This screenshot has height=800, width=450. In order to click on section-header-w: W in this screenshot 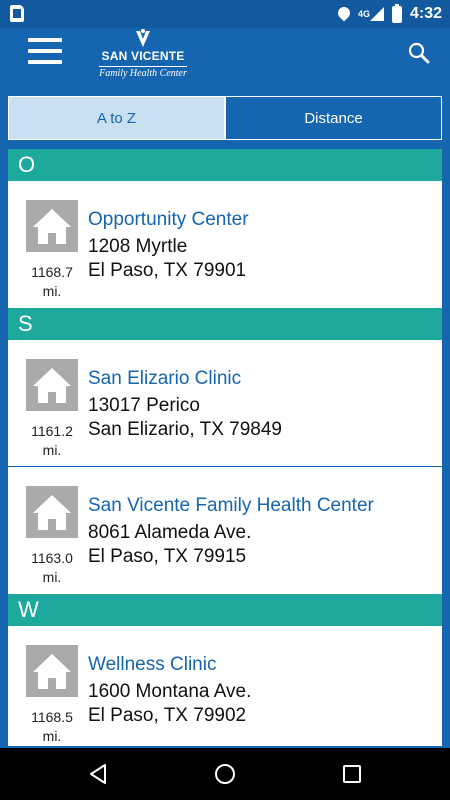, I will do `click(225, 610)`.